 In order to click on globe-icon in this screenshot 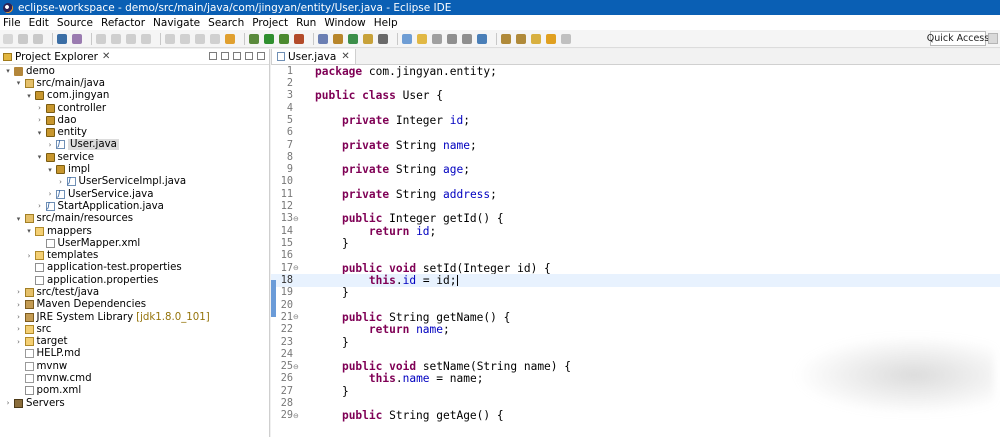, I will do `click(482, 38)`.